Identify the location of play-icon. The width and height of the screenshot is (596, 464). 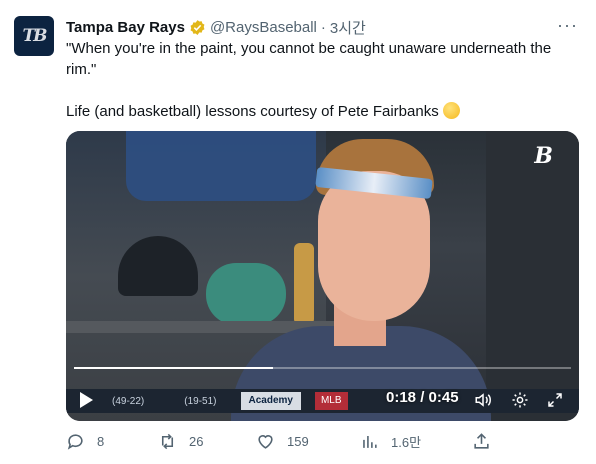
(86, 400).